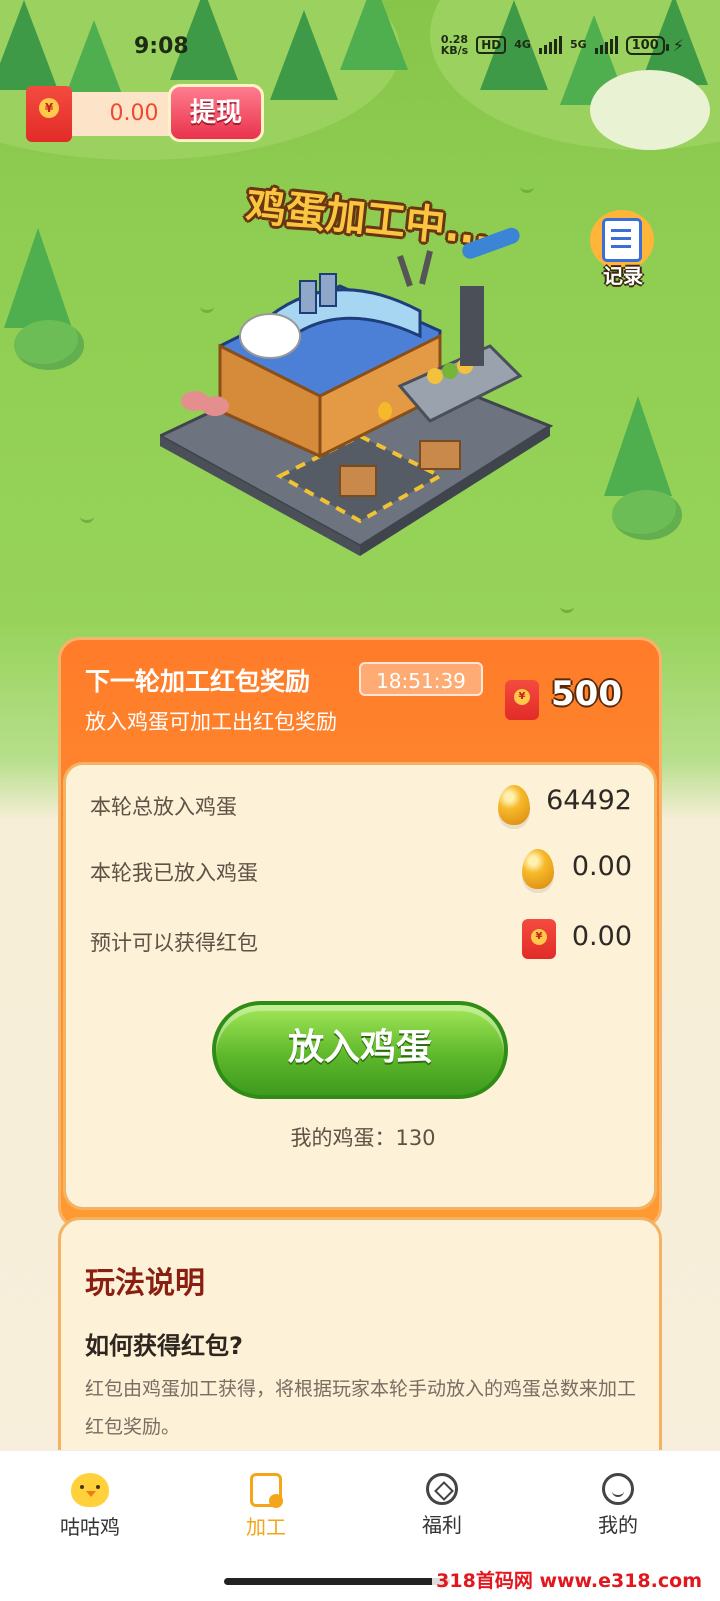 This screenshot has width=720, height=1601. What do you see at coordinates (442, 1505) in the screenshot?
I see `nav-item-welfare: 福利` at bounding box center [442, 1505].